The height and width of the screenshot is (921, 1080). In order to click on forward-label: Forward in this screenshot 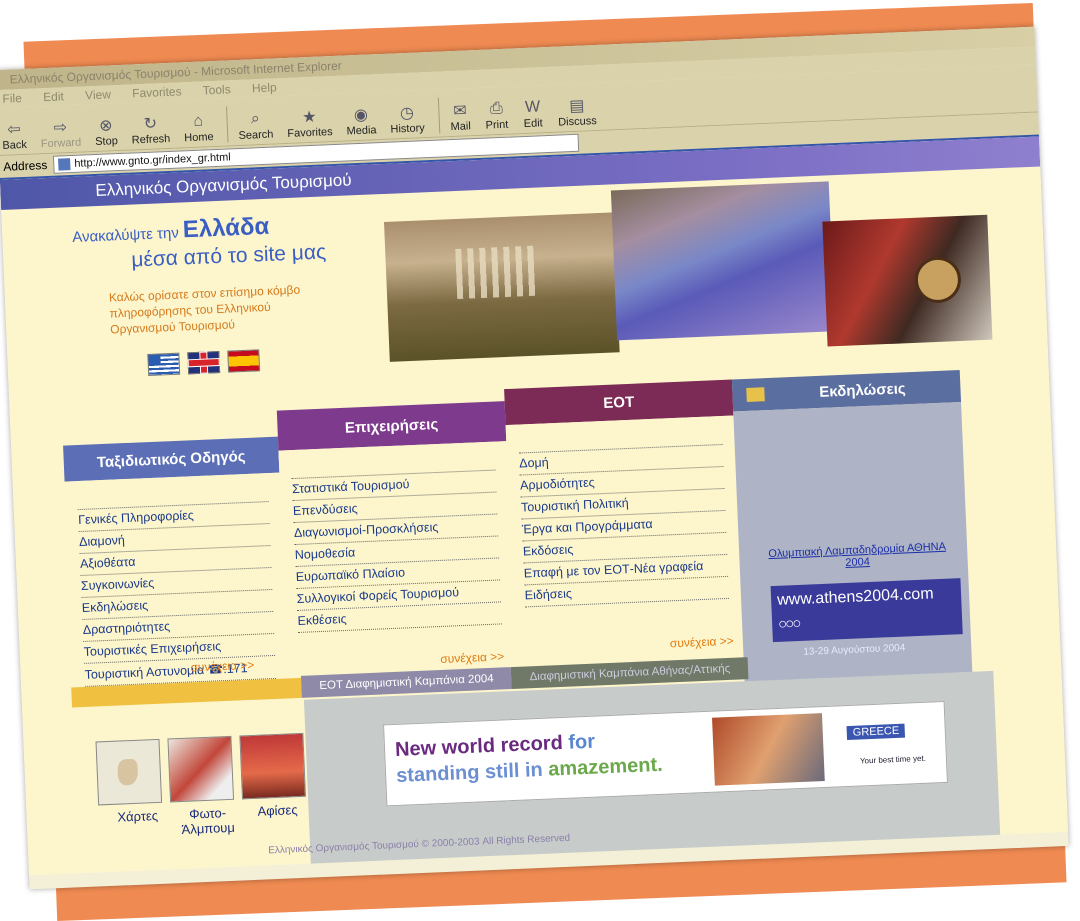, I will do `click(61, 143)`.